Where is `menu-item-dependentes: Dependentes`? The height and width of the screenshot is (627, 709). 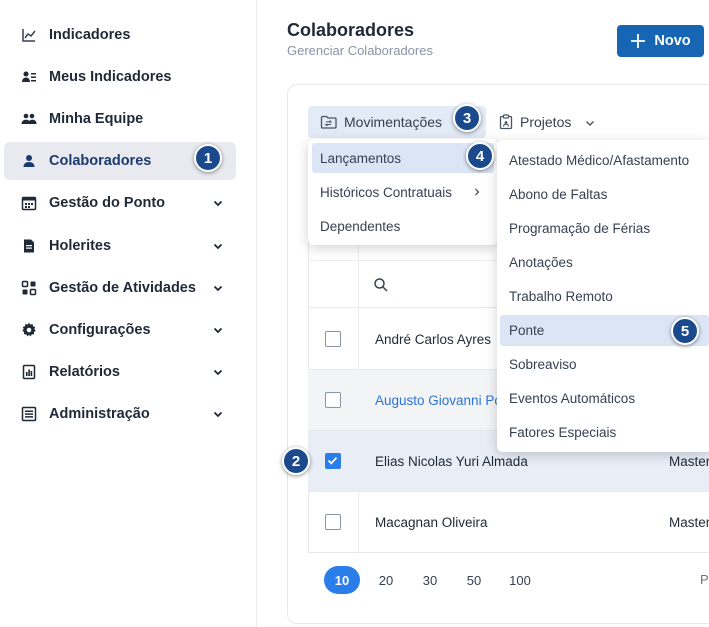
menu-item-dependentes: Dependentes is located at coordinates (403, 226).